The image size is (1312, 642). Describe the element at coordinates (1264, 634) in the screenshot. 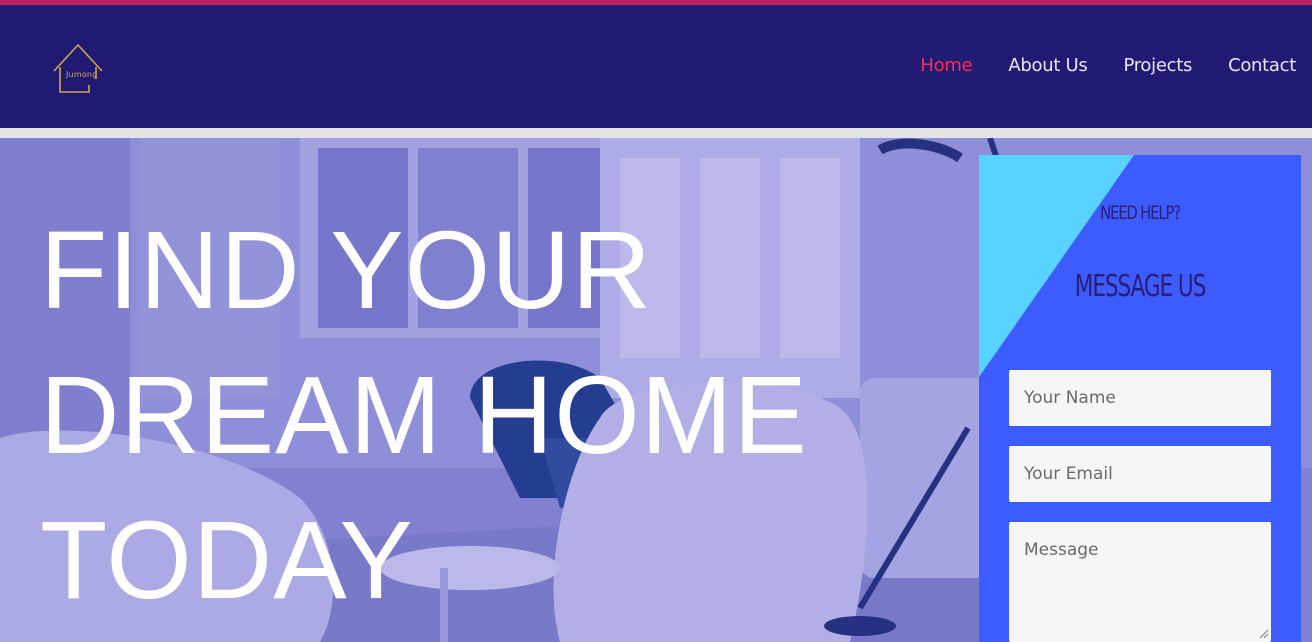

I see `resize-handle-icon` at that location.